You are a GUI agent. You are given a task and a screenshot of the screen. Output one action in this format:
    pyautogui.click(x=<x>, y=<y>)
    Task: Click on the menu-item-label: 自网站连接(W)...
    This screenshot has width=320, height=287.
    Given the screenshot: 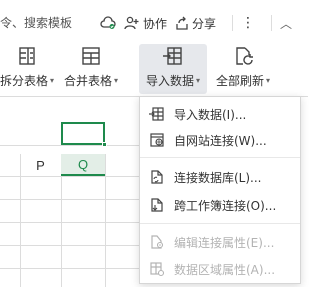 What is the action you would take?
    pyautogui.click(x=220, y=140)
    